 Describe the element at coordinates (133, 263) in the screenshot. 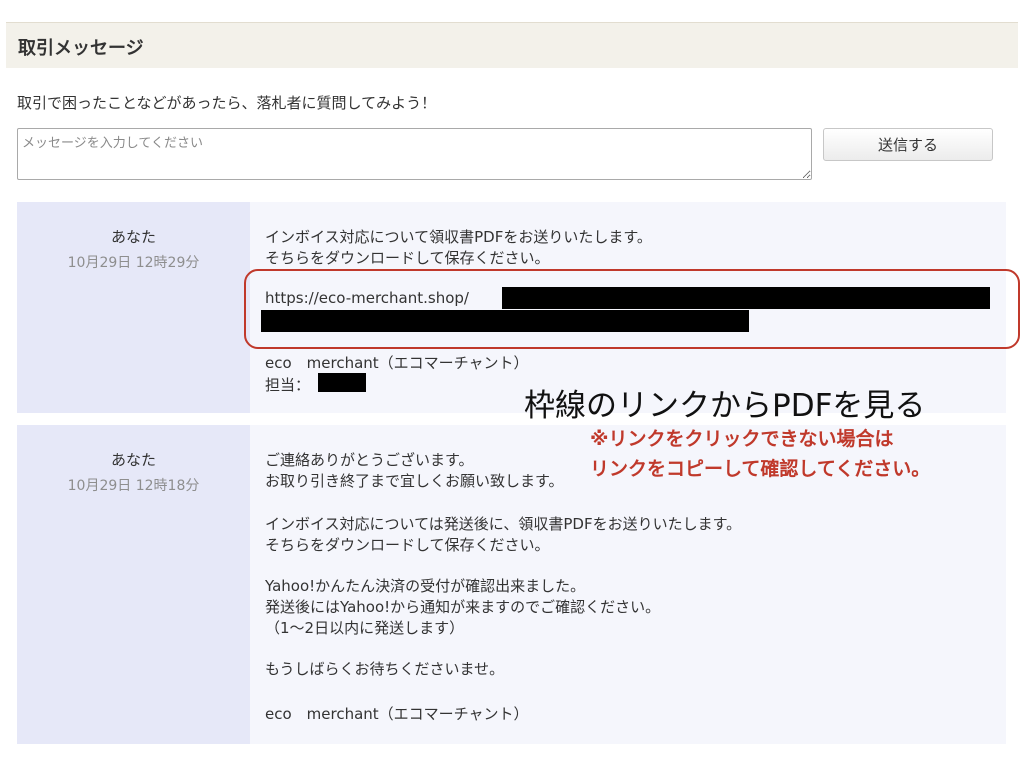

I see `message-timestamp: 10月29日 12時29分` at that location.